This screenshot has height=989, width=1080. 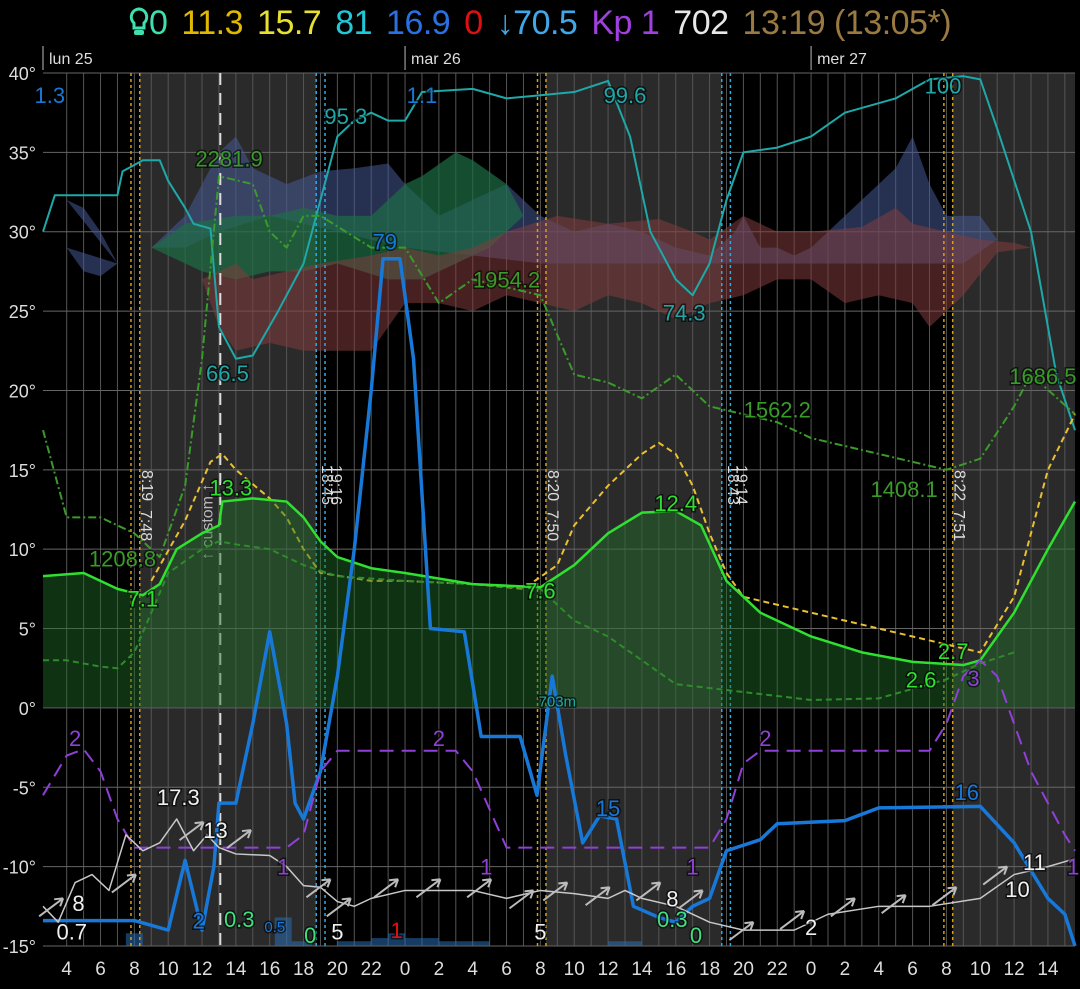 What do you see at coordinates (973, 678) in the screenshot?
I see `data-label: 3` at bounding box center [973, 678].